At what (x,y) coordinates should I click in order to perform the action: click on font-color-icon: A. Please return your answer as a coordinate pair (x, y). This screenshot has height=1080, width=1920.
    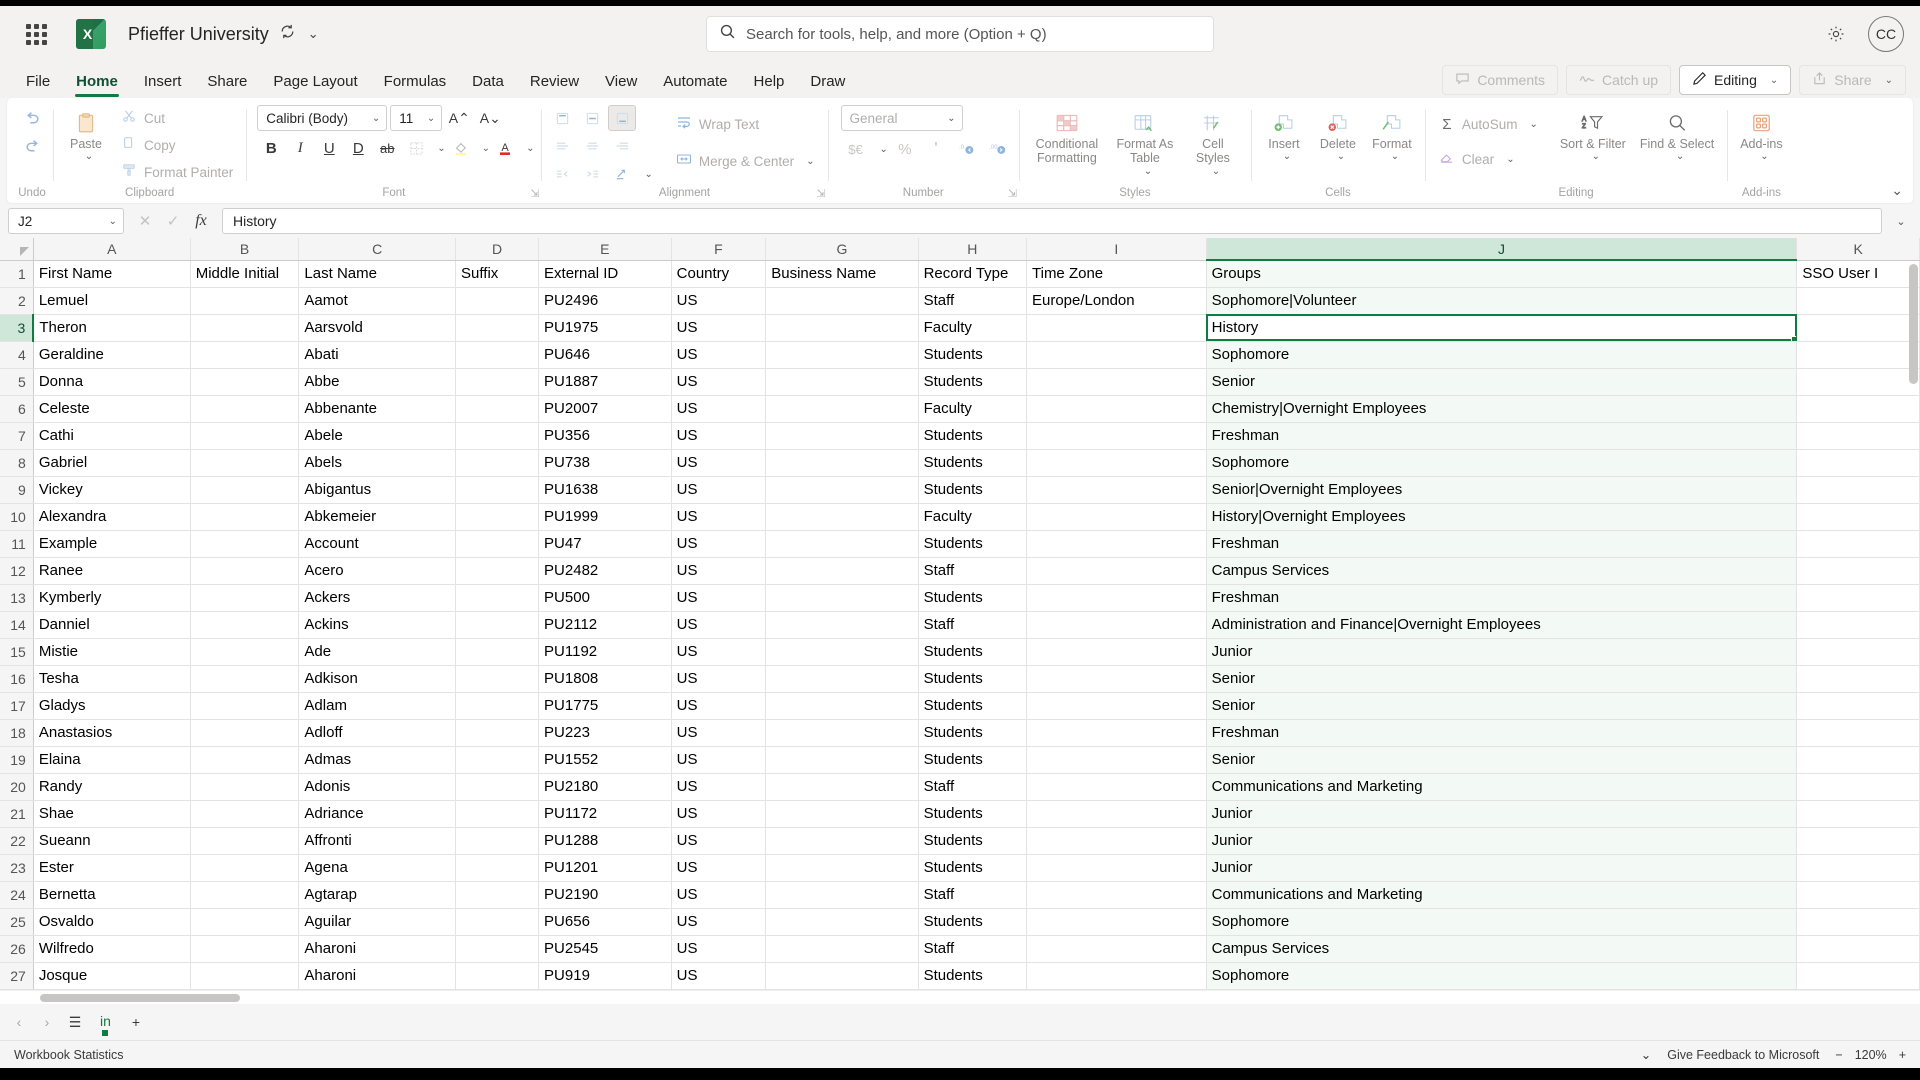
    Looking at the image, I should click on (505, 148).